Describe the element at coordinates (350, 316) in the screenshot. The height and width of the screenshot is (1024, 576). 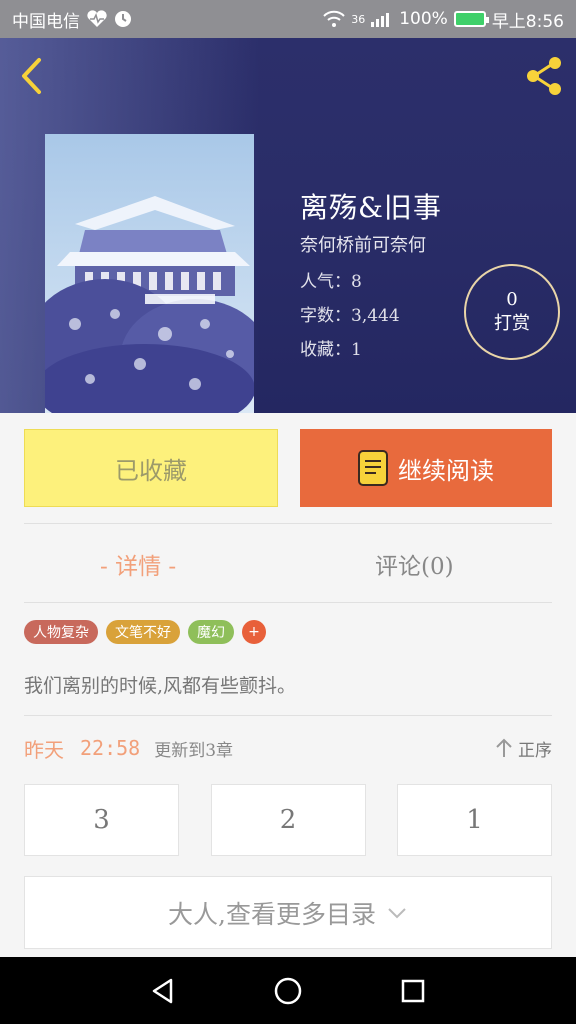
I see `word-count-stat: 字数：3,444` at that location.